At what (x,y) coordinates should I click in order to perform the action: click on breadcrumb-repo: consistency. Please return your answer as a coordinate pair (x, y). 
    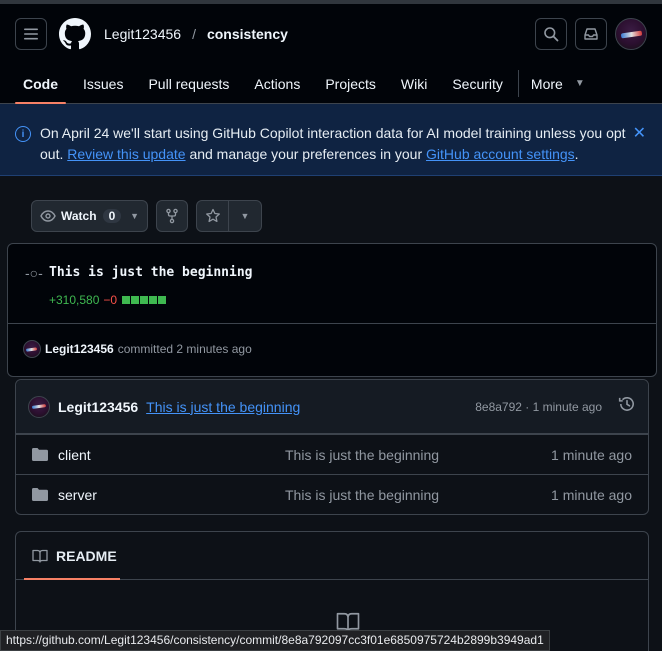
    Looking at the image, I should click on (247, 34).